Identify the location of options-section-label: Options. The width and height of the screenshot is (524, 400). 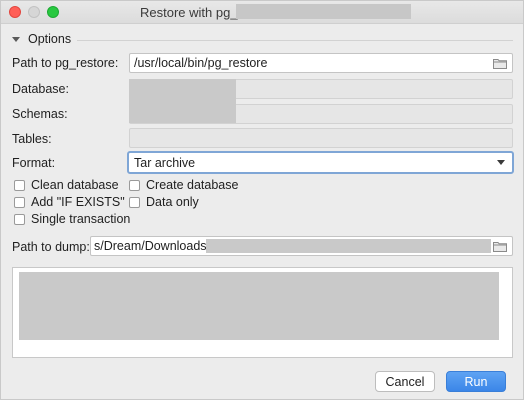
(50, 39).